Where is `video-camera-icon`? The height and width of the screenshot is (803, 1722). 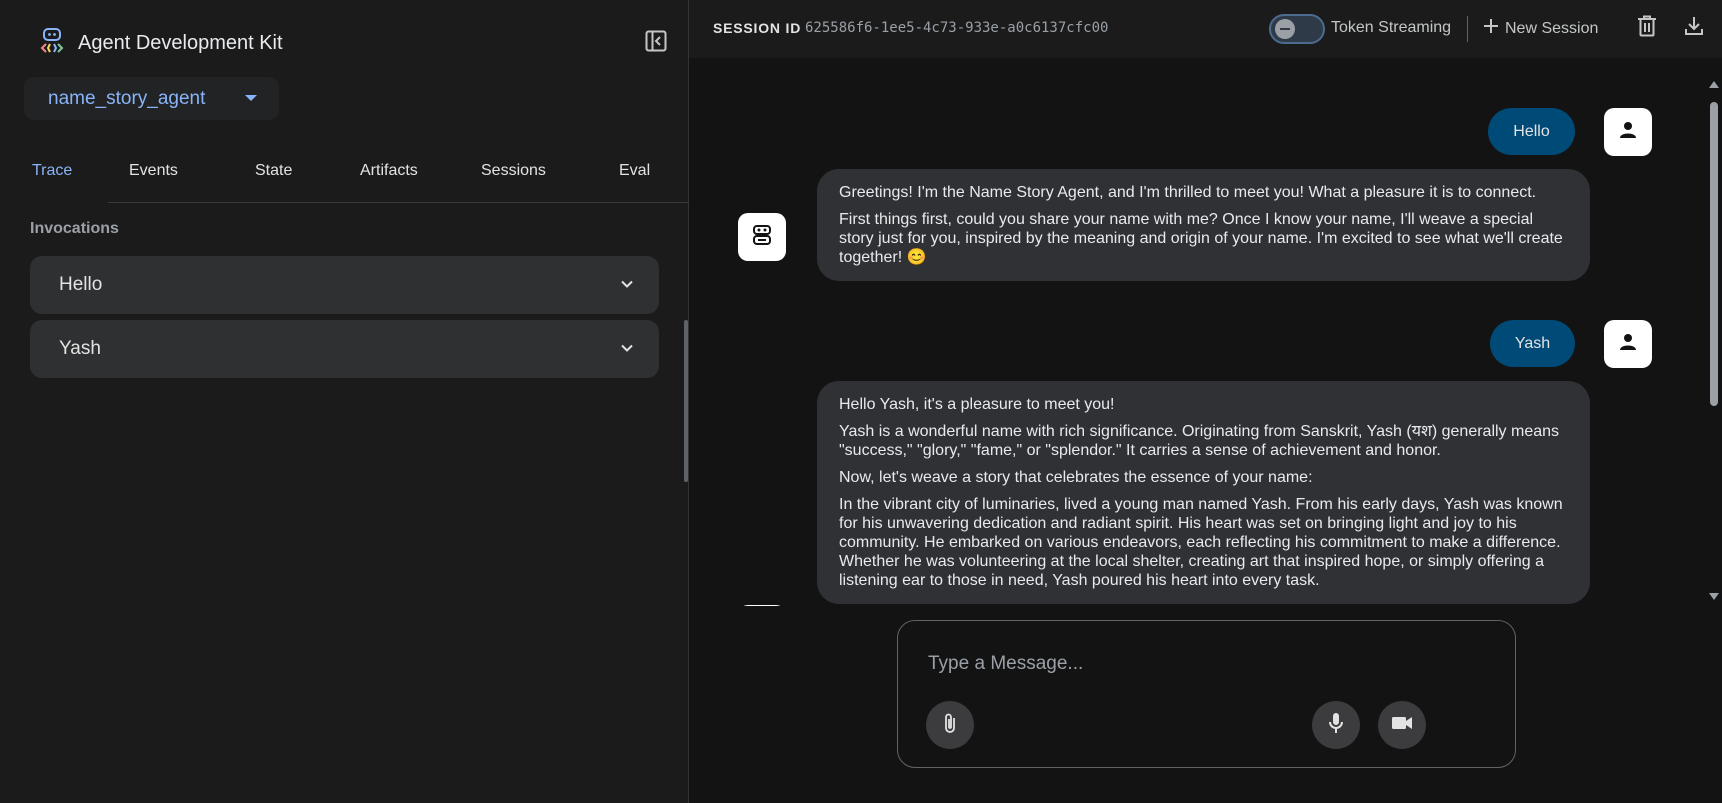
video-camera-icon is located at coordinates (1402, 725).